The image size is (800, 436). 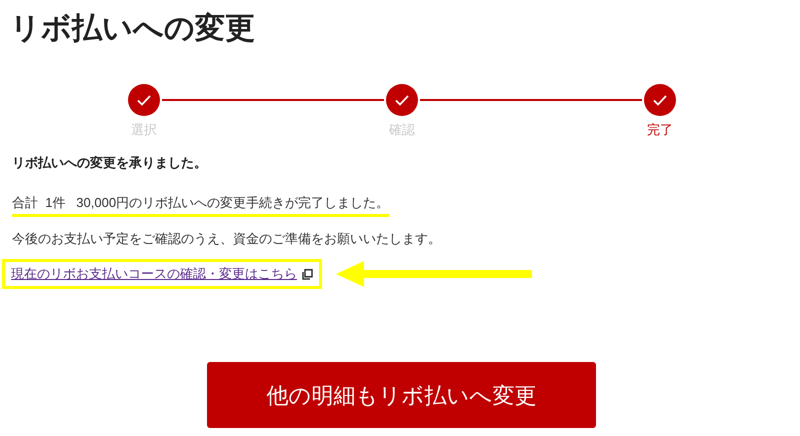 What do you see at coordinates (660, 130) in the screenshot?
I see `step-label: 完了` at bounding box center [660, 130].